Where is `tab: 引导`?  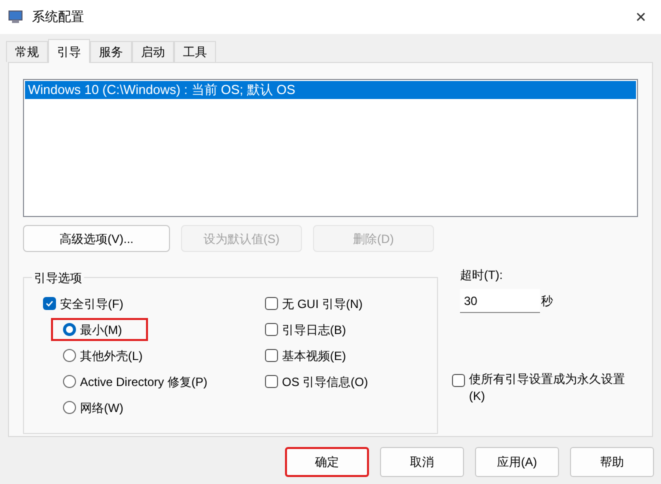
tab: 引导 is located at coordinates (69, 51).